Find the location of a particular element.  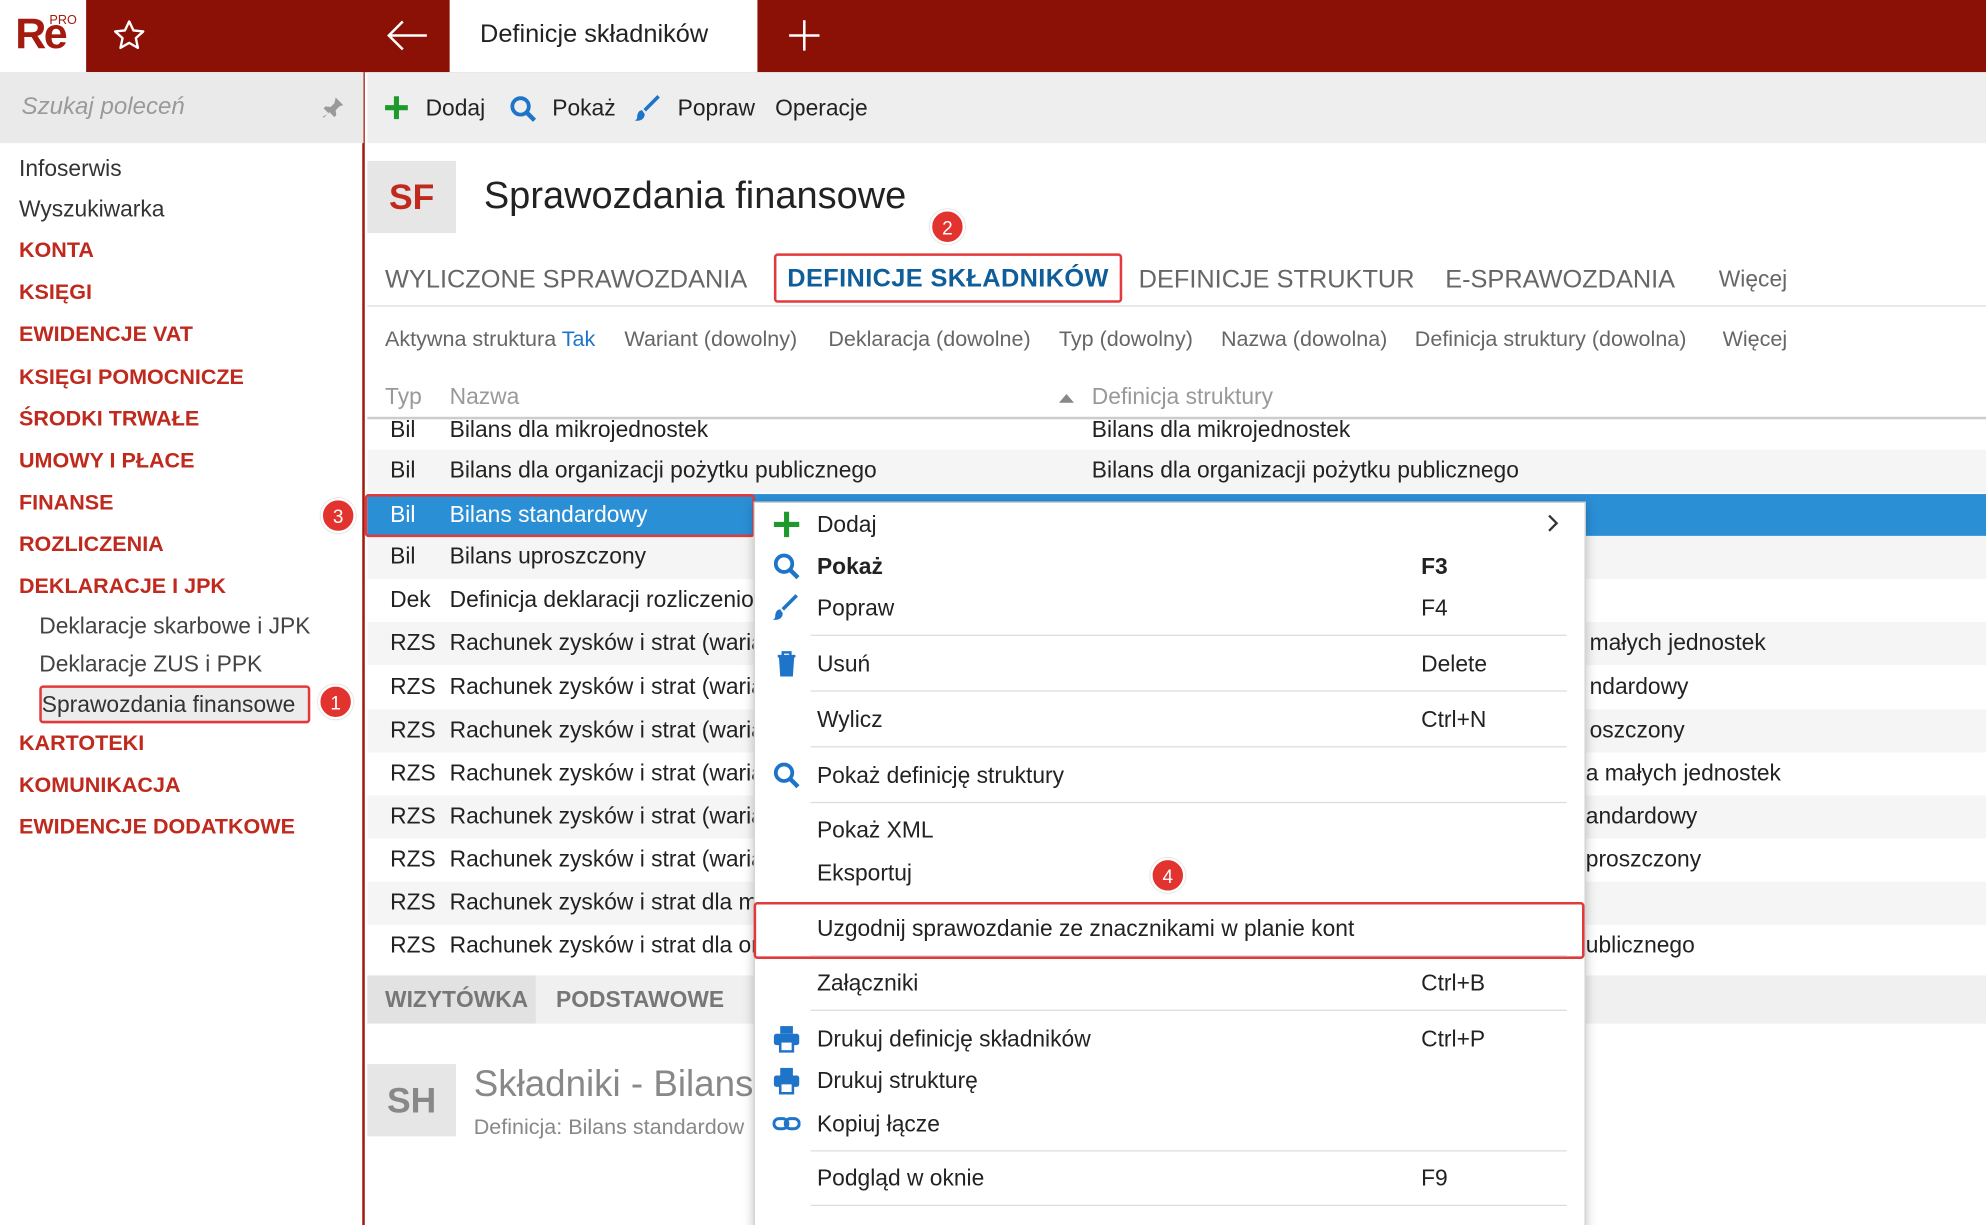

filter-type: Typ (dowolny) is located at coordinates (1126, 339).